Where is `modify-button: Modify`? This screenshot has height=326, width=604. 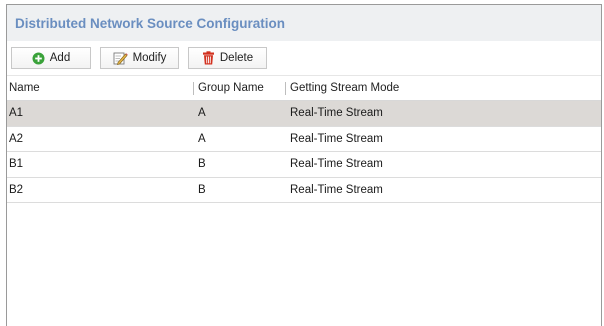
modify-button: Modify is located at coordinates (139, 58).